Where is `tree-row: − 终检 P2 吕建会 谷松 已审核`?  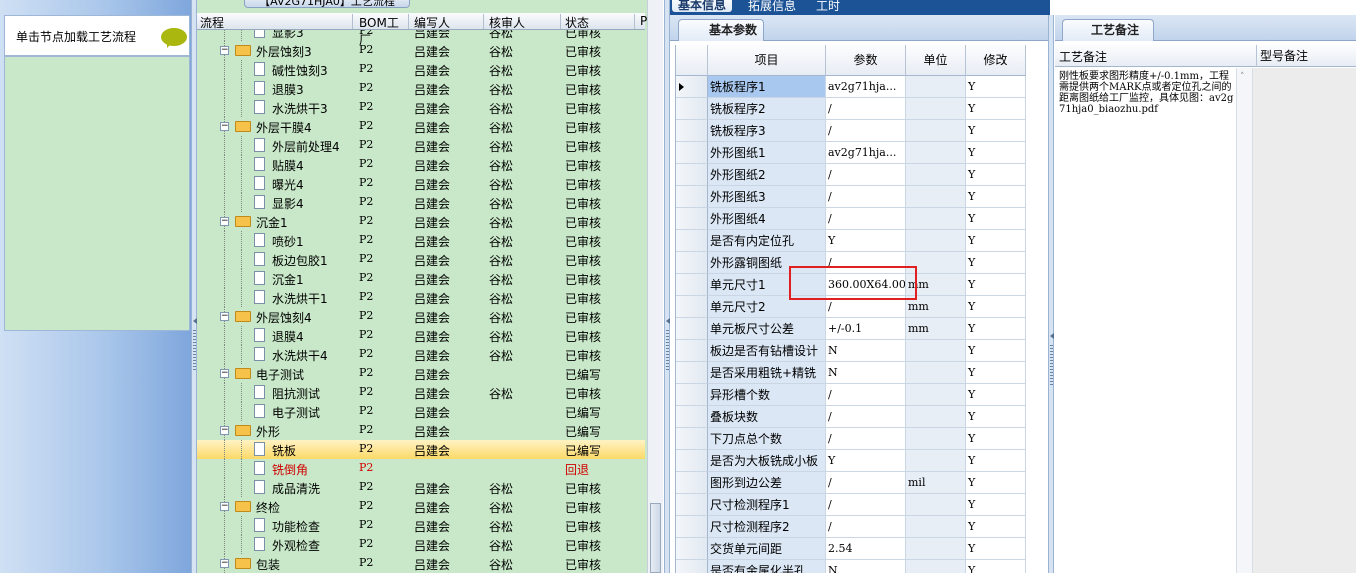
tree-row: − 终检 P2 吕建会 谷松 已审核 is located at coordinates (421, 506).